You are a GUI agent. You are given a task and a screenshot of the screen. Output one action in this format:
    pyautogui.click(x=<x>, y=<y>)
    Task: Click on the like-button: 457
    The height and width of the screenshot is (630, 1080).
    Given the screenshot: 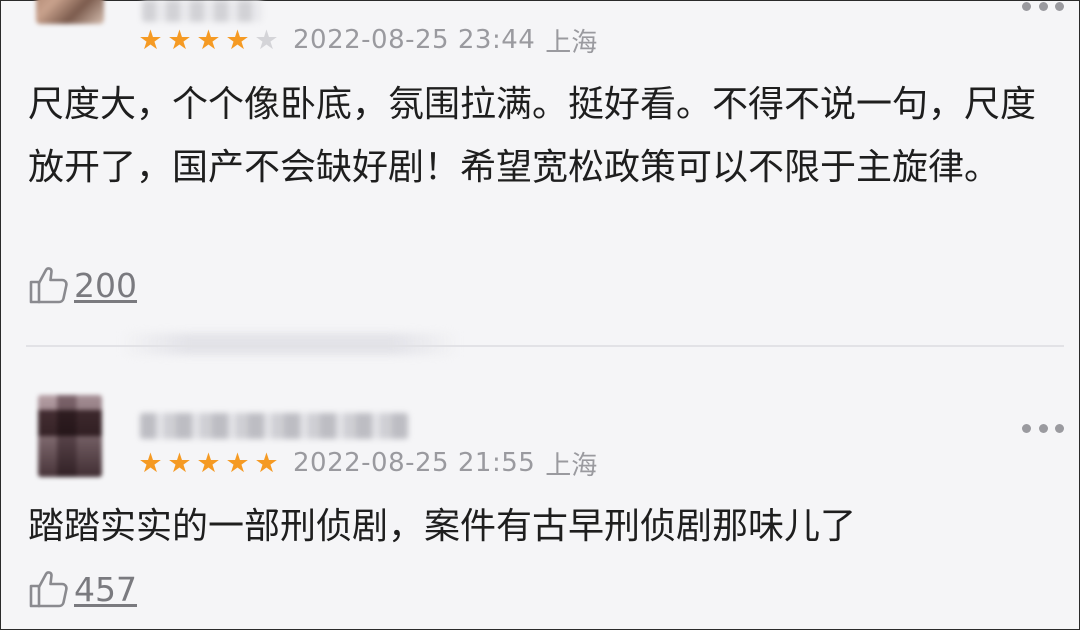 What is the action you would take?
    pyautogui.click(x=82, y=589)
    